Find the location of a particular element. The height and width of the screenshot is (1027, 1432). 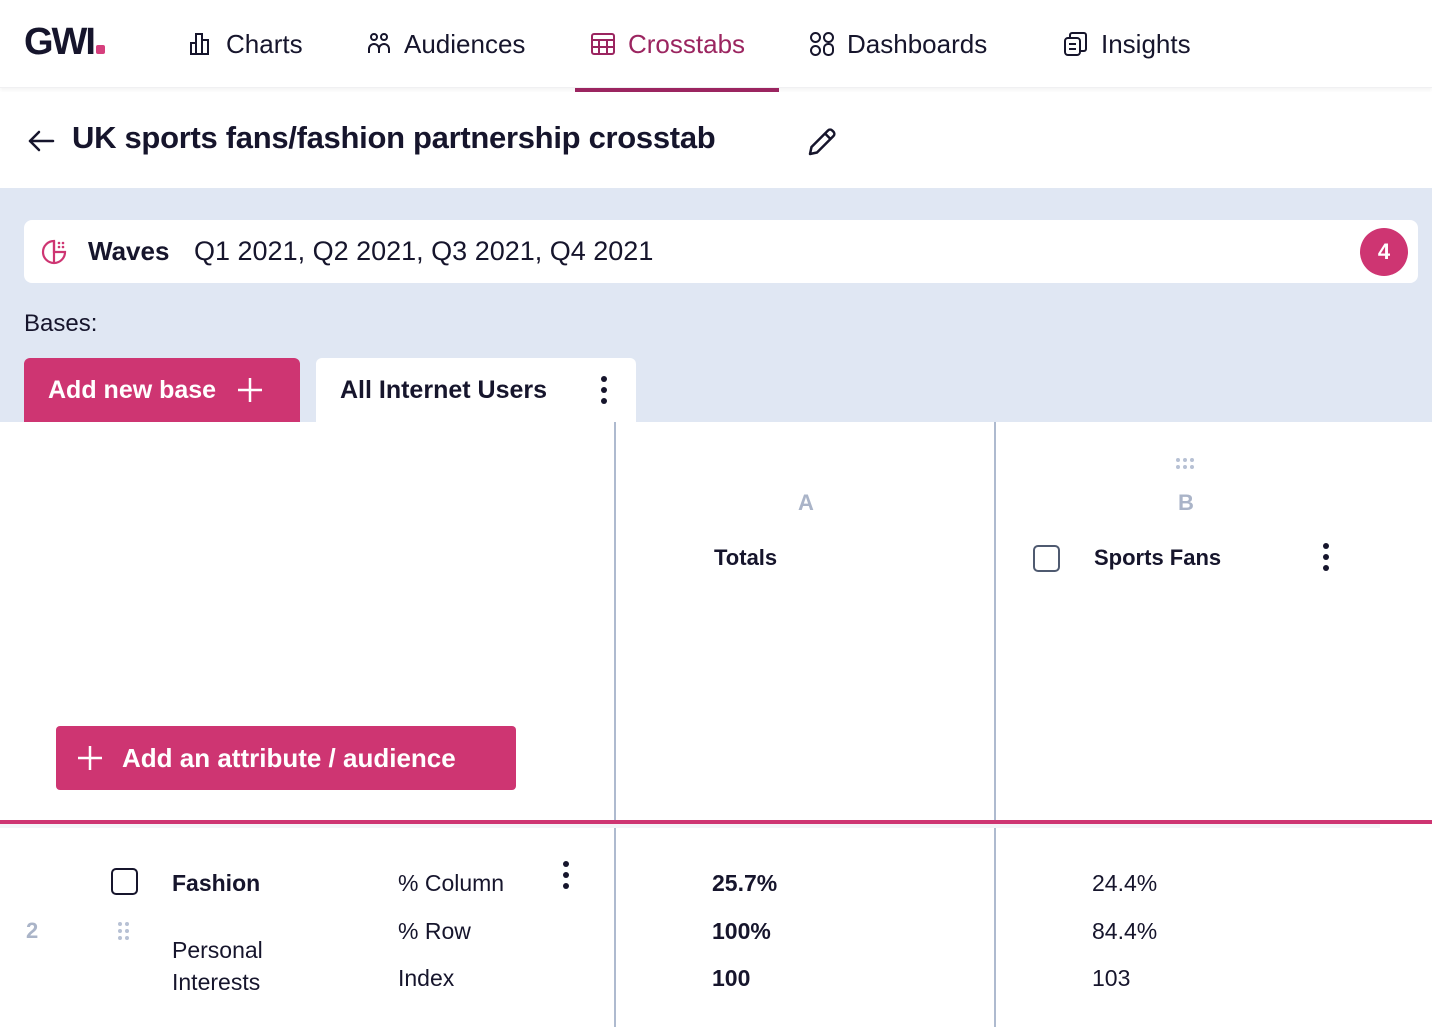

dashboard-grid-icon is located at coordinates (822, 44).